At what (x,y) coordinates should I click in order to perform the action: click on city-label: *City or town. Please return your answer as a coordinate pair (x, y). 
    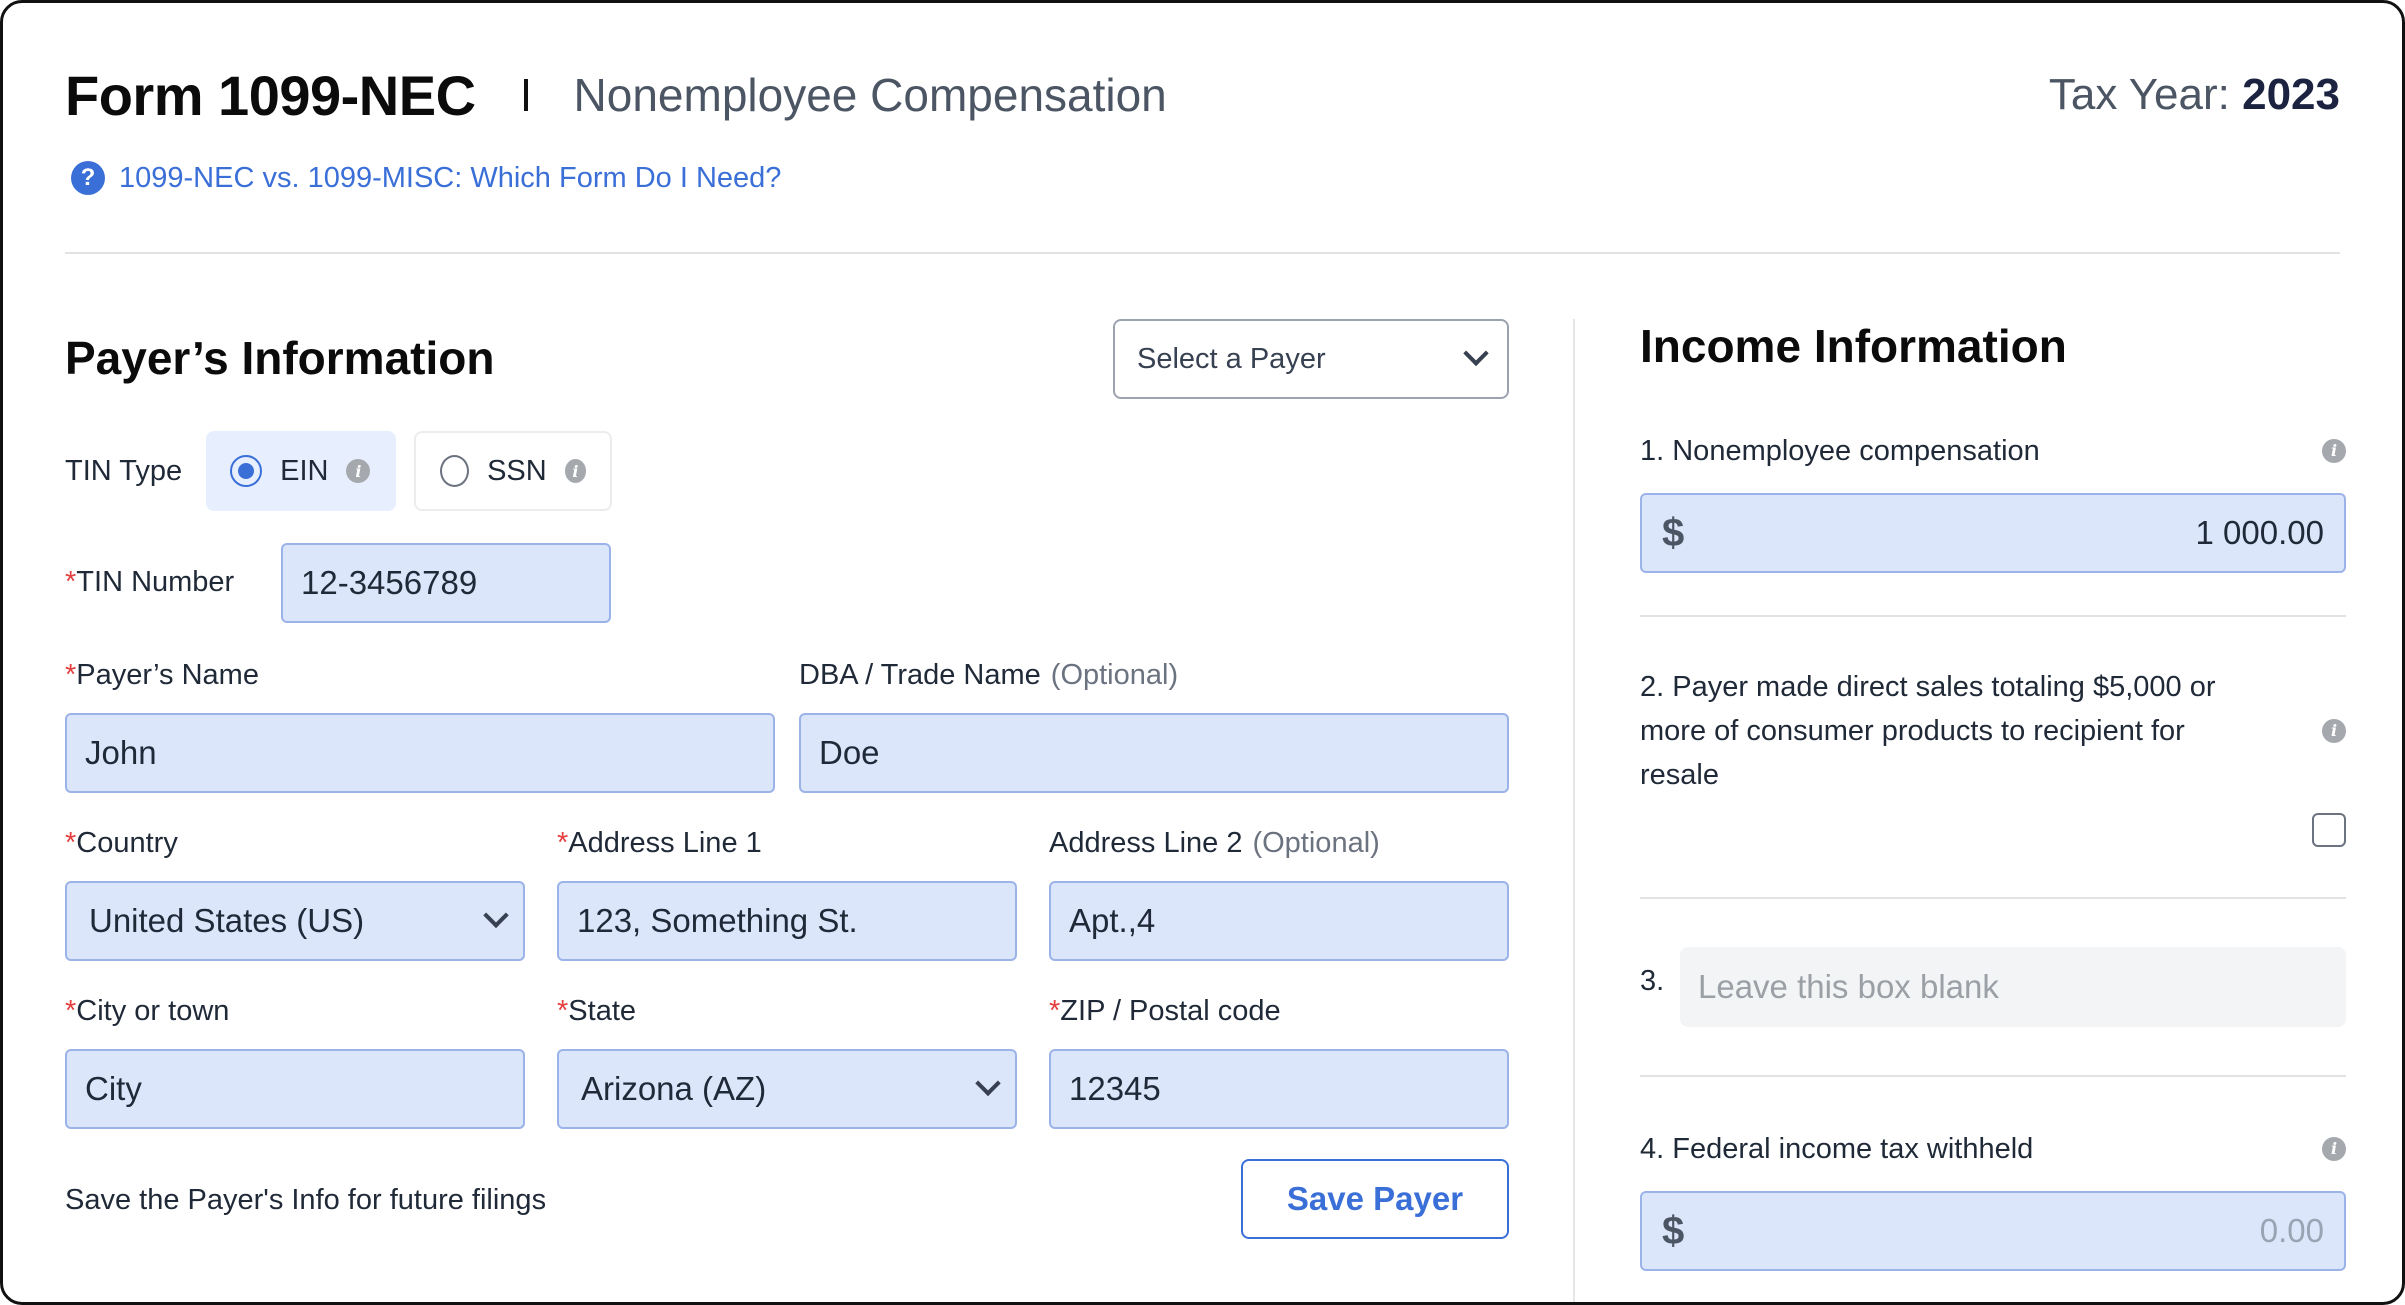
    Looking at the image, I should click on (147, 1011).